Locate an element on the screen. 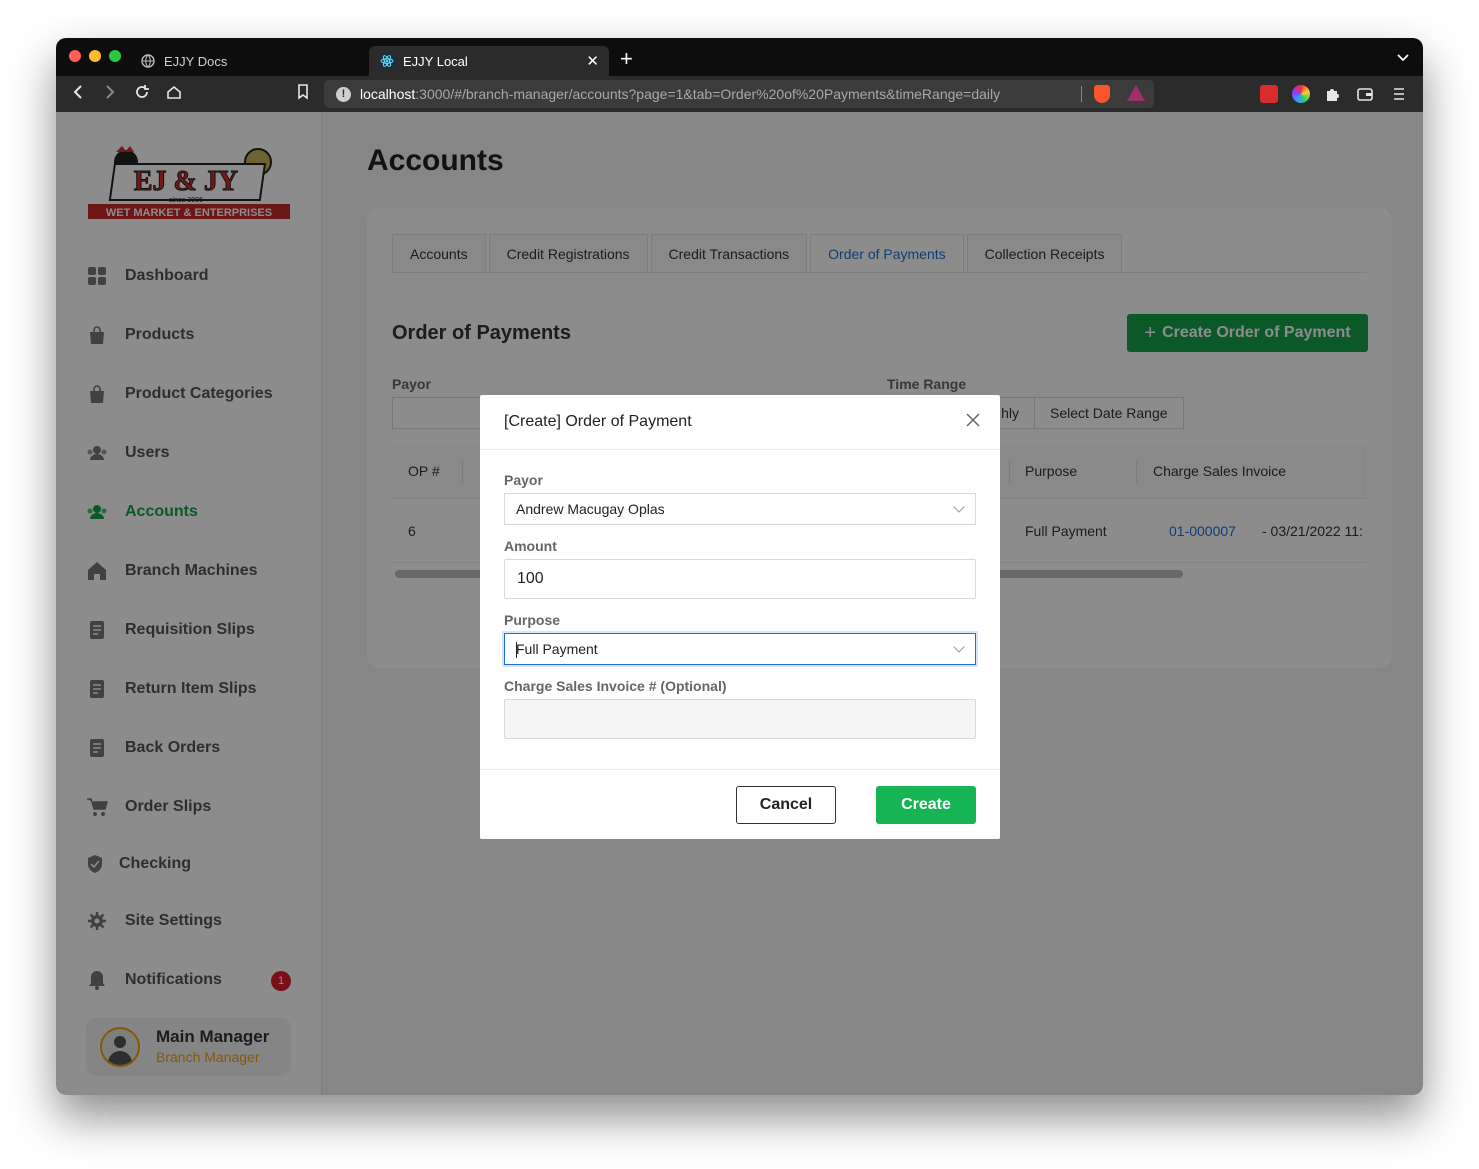 The height and width of the screenshot is (1169, 1479). back-icon is located at coordinates (78, 94).